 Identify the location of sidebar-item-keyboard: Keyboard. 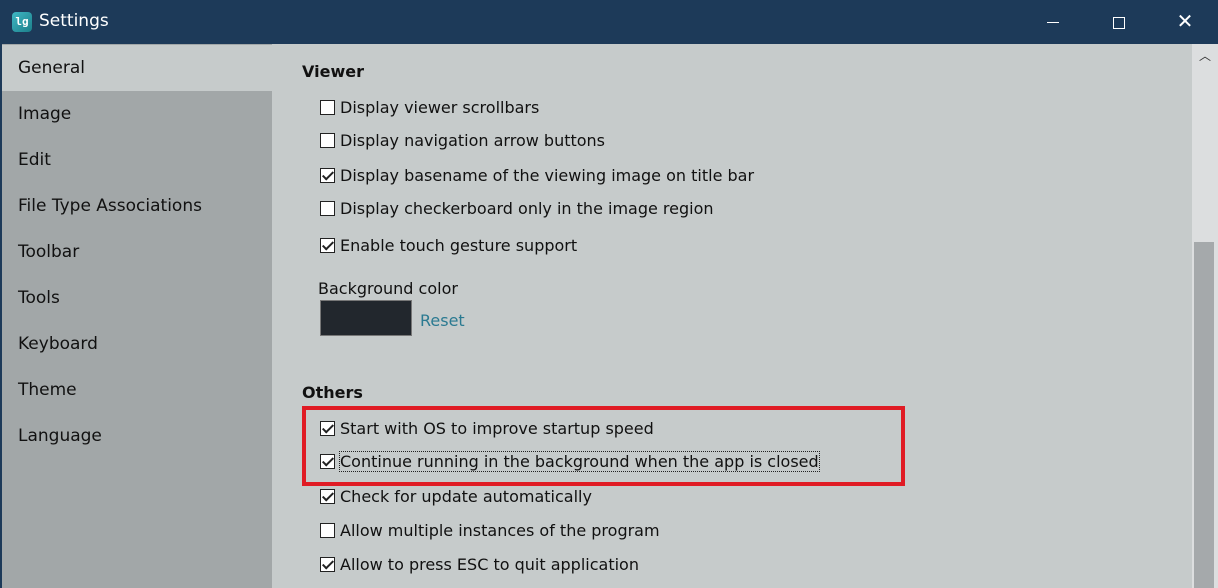
(136, 344).